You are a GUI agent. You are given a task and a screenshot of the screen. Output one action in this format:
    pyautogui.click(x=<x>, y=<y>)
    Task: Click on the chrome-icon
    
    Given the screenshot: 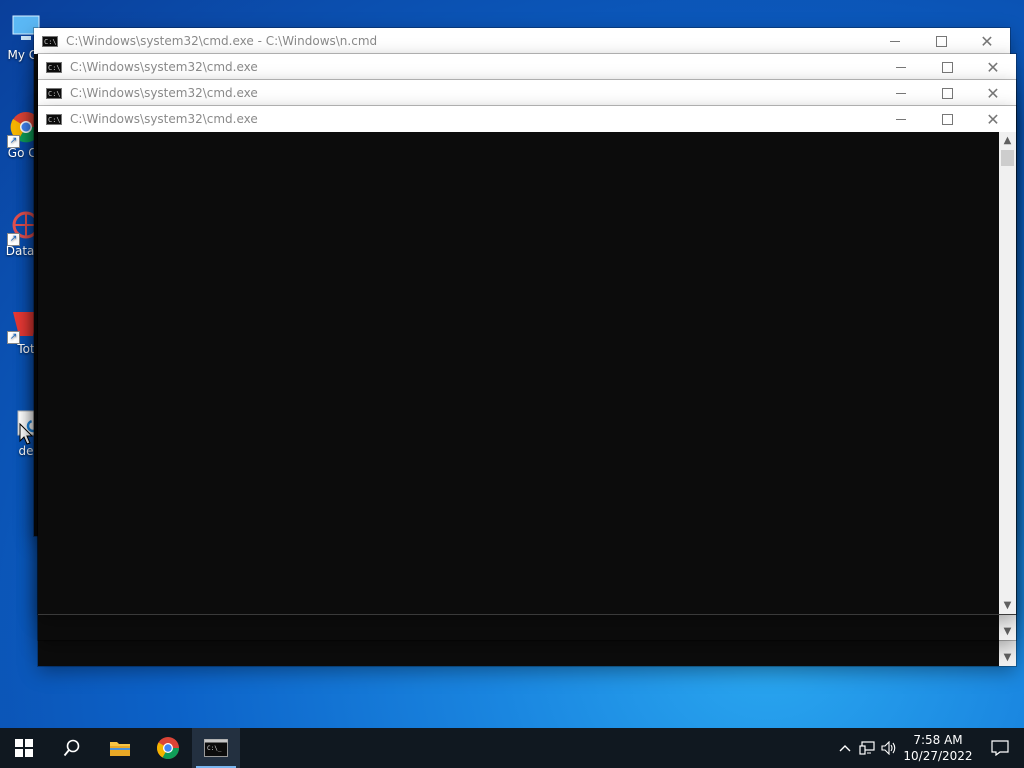 What is the action you would take?
    pyautogui.click(x=168, y=748)
    